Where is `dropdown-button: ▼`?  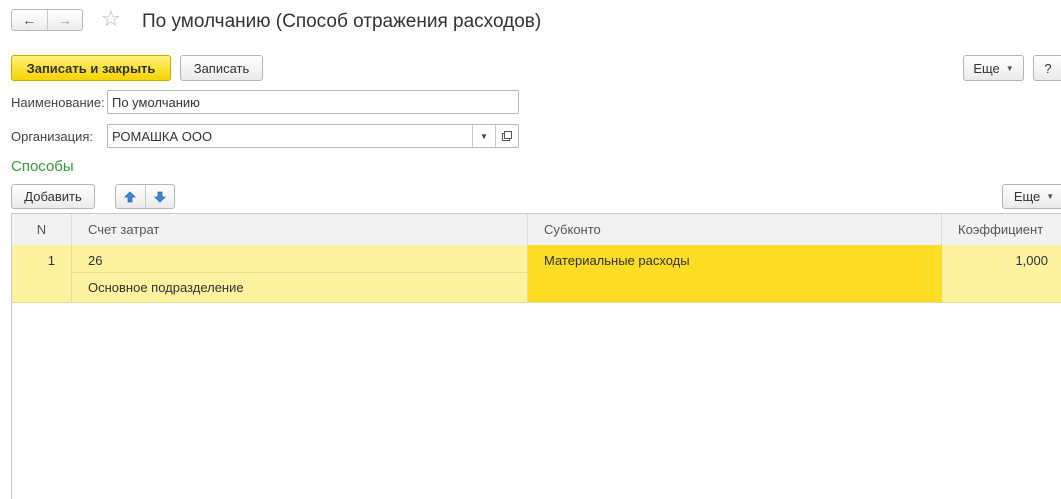
dropdown-button: ▼ is located at coordinates (483, 136).